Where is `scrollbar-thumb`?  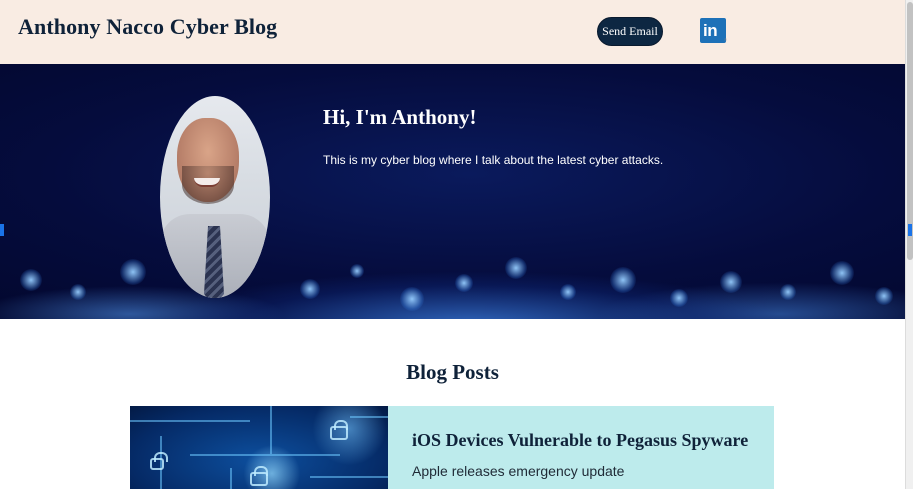 scrollbar-thumb is located at coordinates (910, 131).